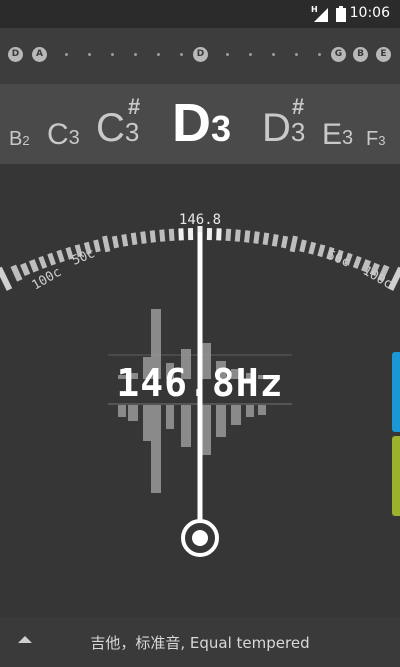  I want to click on bottom-bar: 吉他，标准音, Equal tempered, so click(200, 642).